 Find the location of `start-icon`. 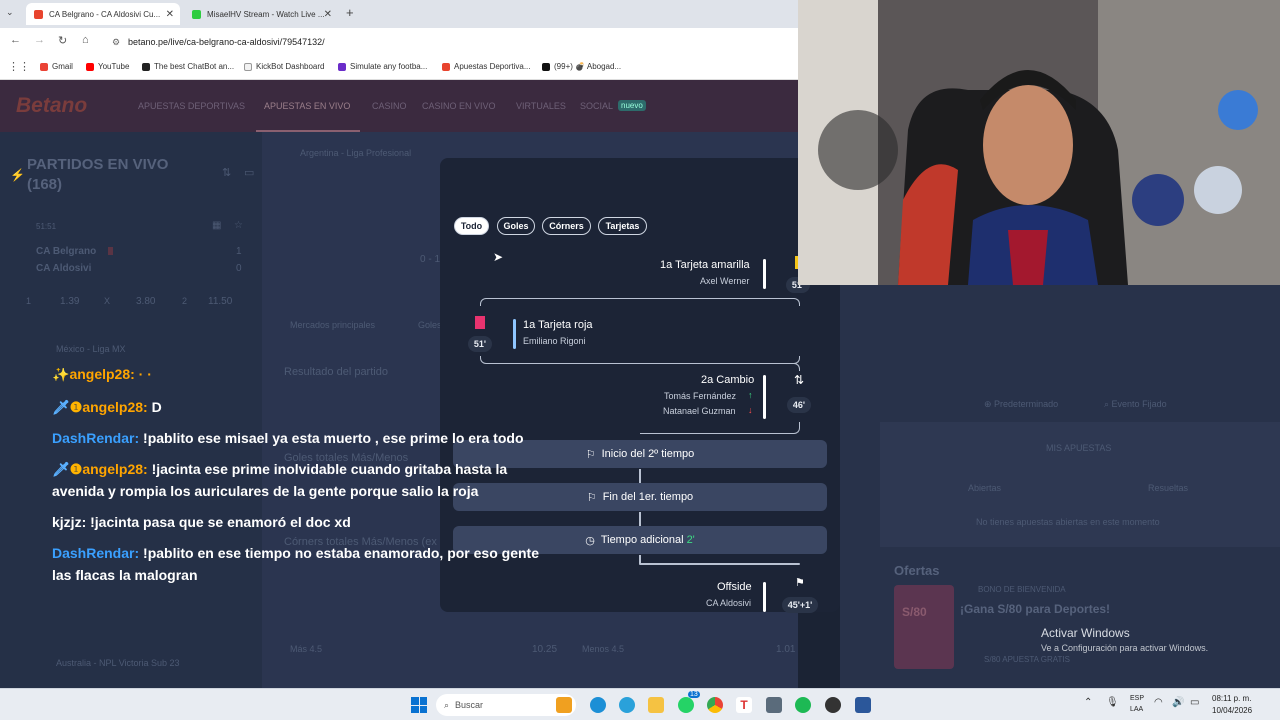

start-icon is located at coordinates (419, 705).